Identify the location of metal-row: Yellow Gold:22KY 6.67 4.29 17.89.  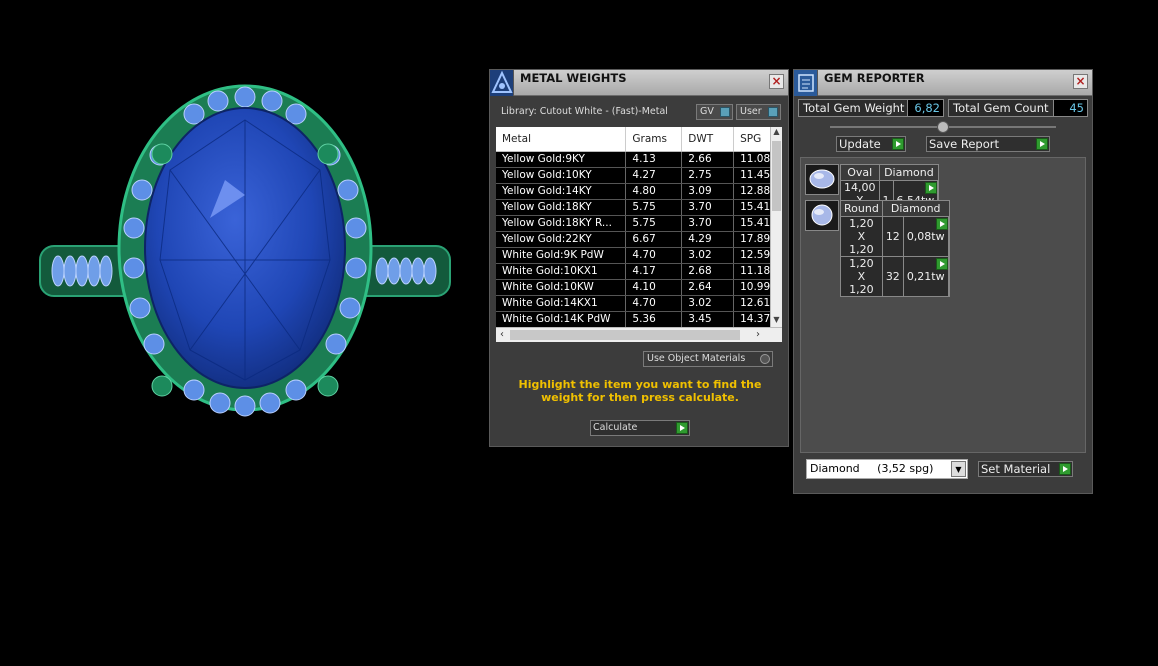
(639, 239).